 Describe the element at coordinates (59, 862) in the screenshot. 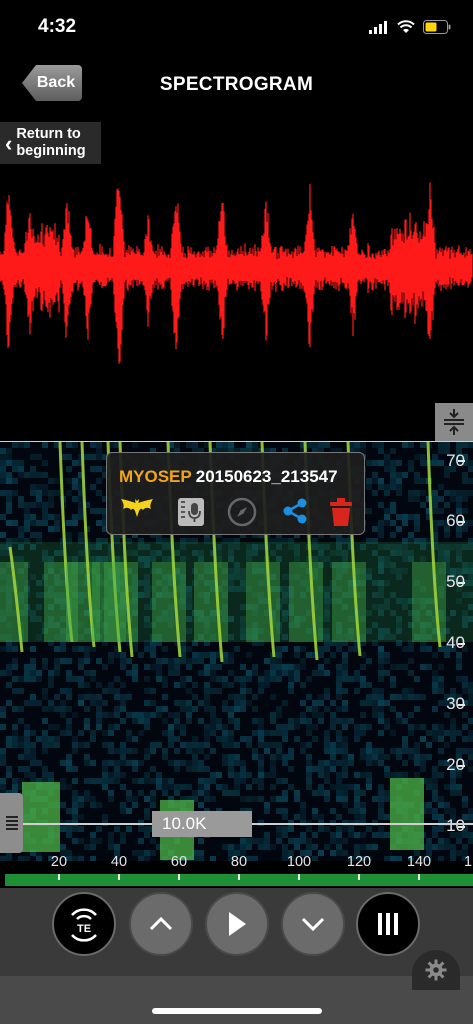

I see `time-label: 20` at that location.